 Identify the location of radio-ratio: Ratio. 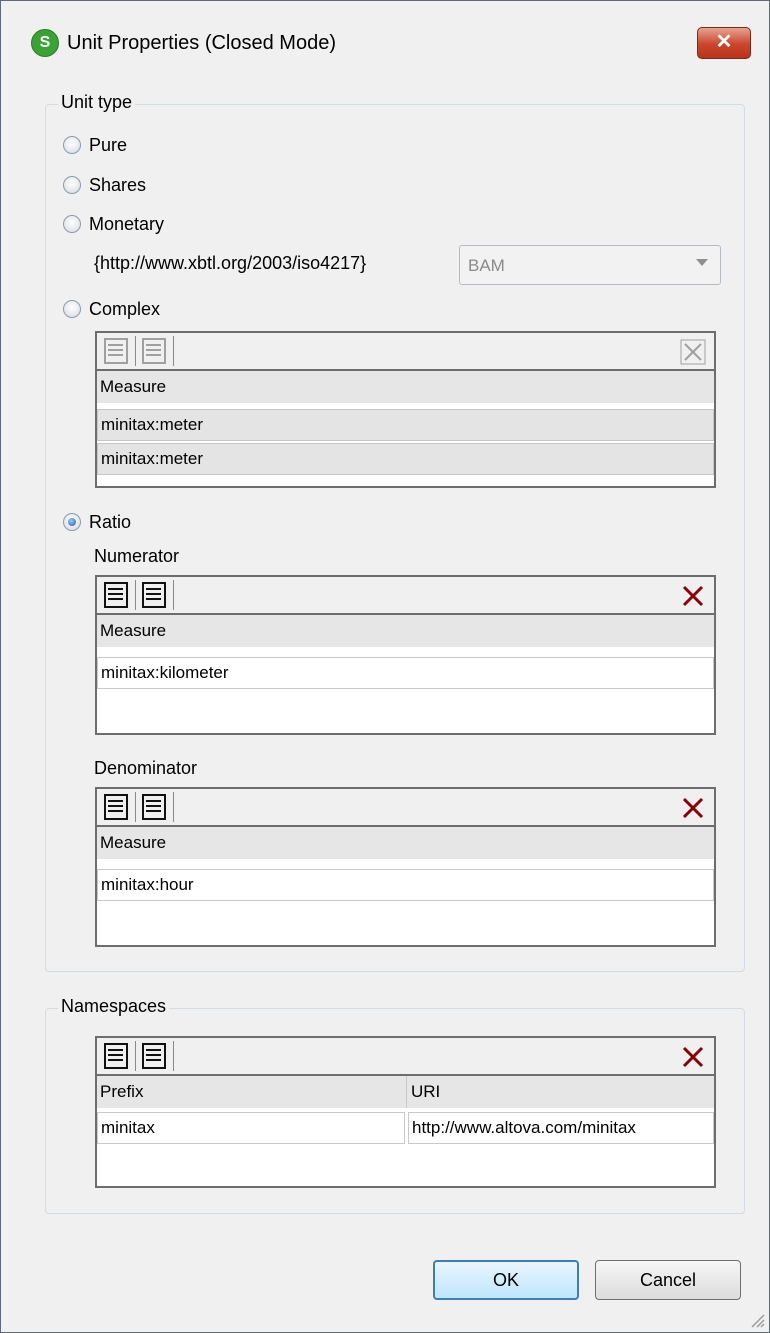
(97, 522).